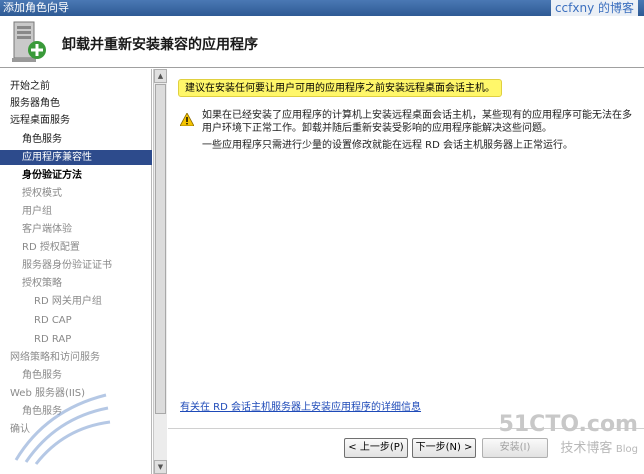 This screenshot has height=474, width=644. I want to click on previous-button: < 上一步(P), so click(376, 448).